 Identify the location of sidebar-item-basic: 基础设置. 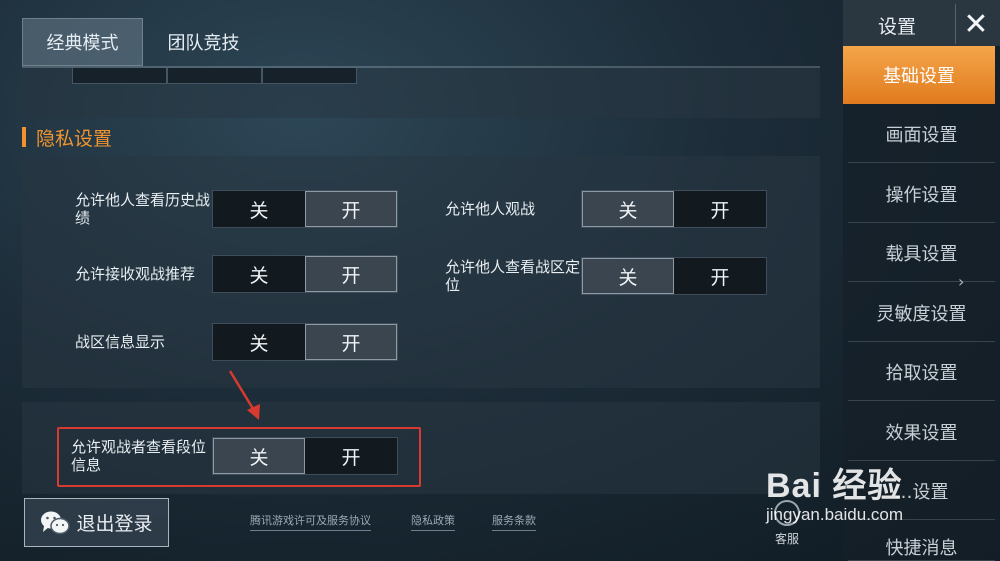
(919, 75).